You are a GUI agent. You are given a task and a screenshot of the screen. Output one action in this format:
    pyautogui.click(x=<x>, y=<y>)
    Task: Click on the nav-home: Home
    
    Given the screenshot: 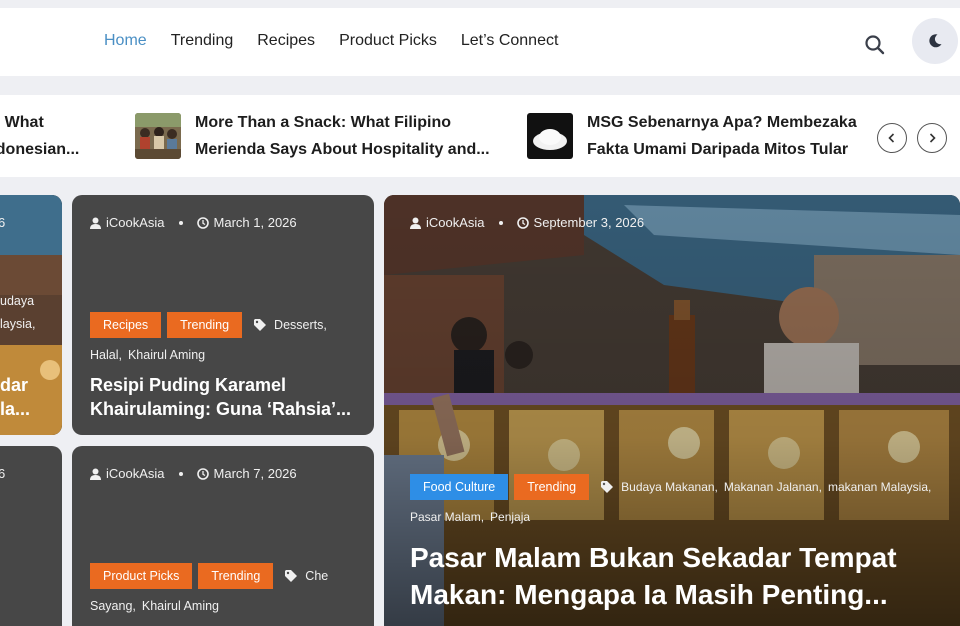 What is the action you would take?
    pyautogui.click(x=125, y=41)
    